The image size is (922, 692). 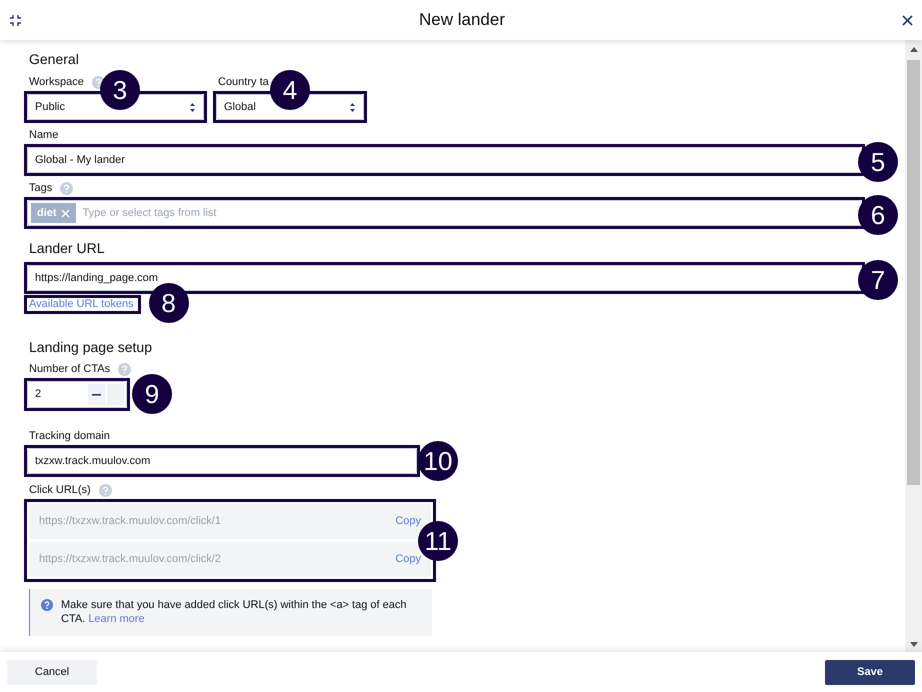 What do you see at coordinates (907, 20) in the screenshot?
I see `close-icon` at bounding box center [907, 20].